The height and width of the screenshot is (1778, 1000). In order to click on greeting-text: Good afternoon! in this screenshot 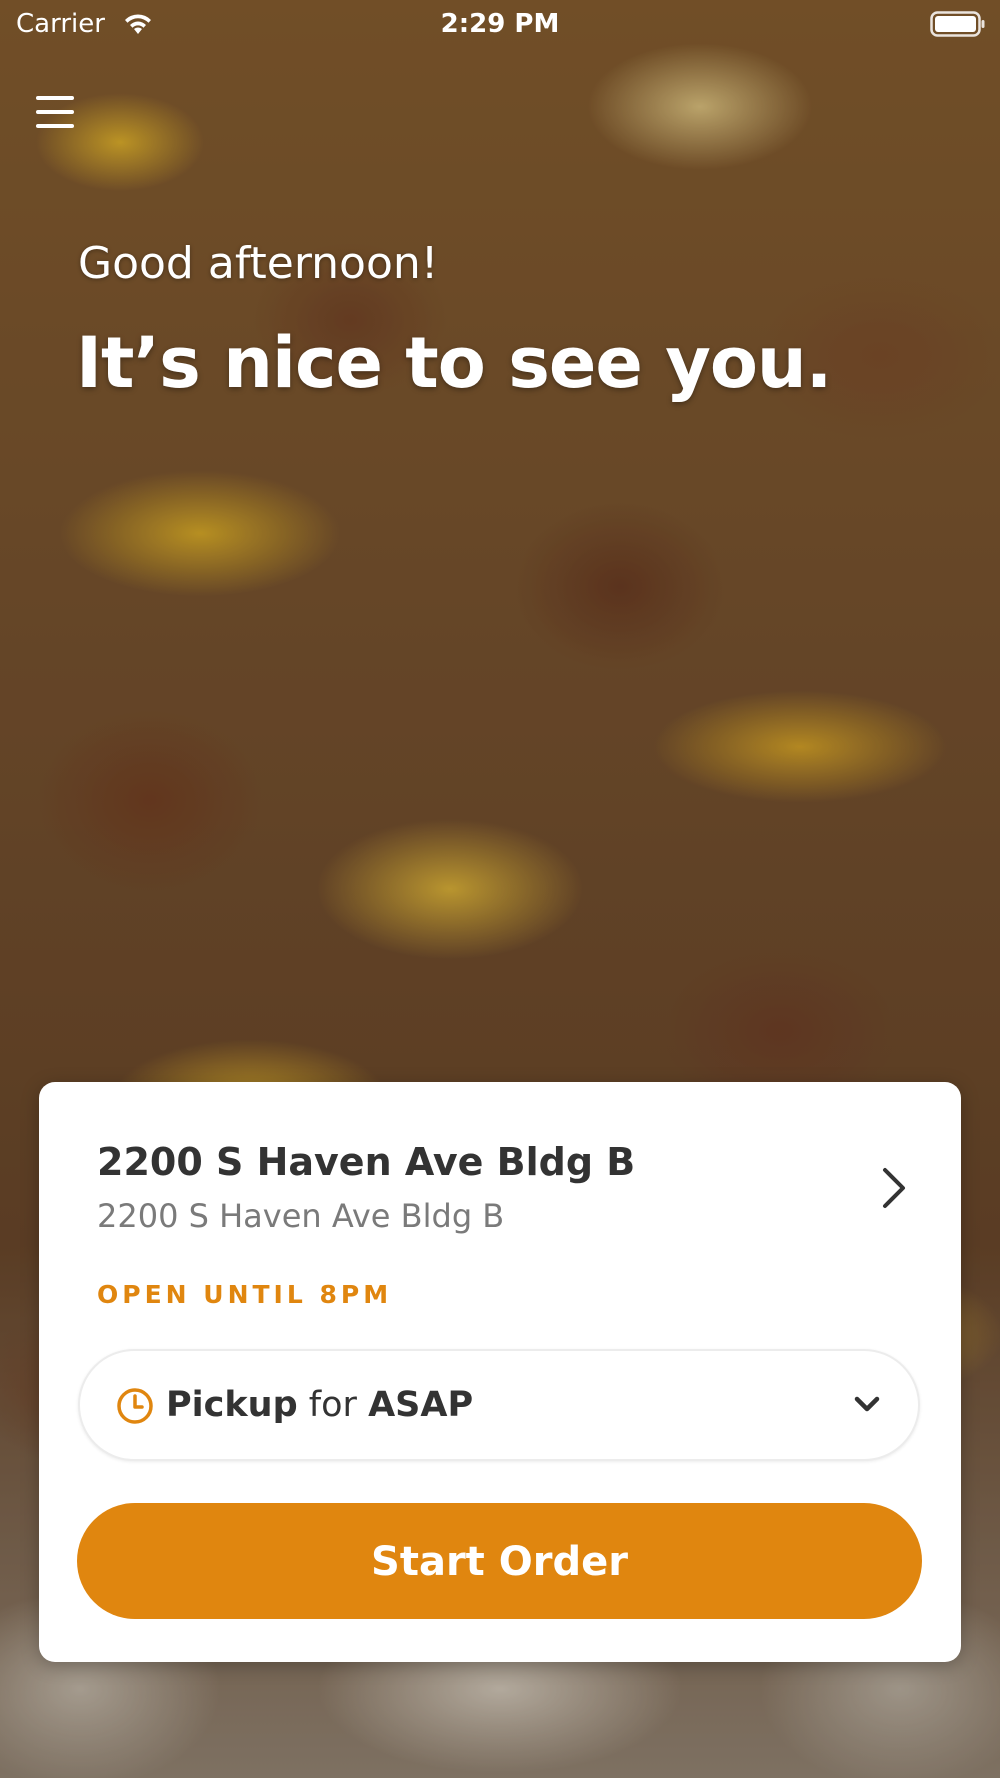, I will do `click(258, 263)`.